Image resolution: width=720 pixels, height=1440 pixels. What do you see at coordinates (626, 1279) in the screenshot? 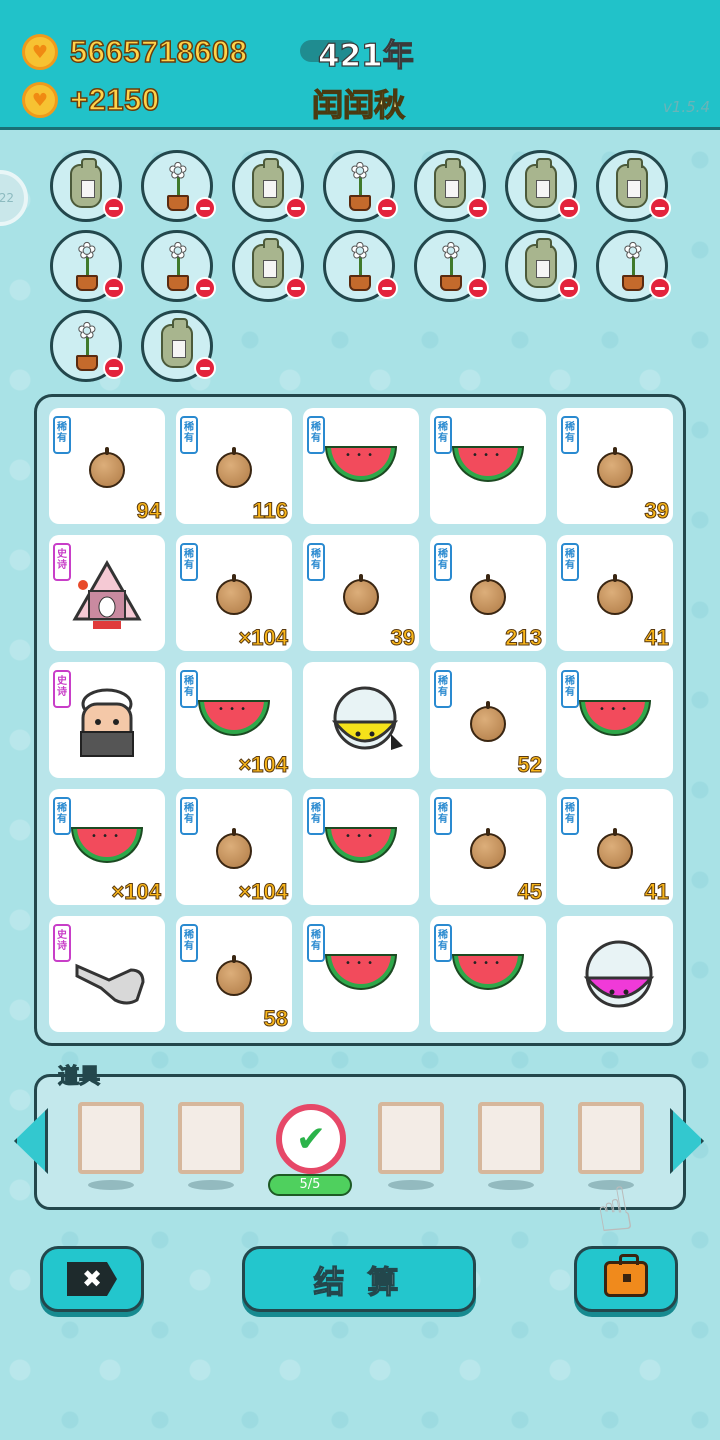
I see `inventory-button` at bounding box center [626, 1279].